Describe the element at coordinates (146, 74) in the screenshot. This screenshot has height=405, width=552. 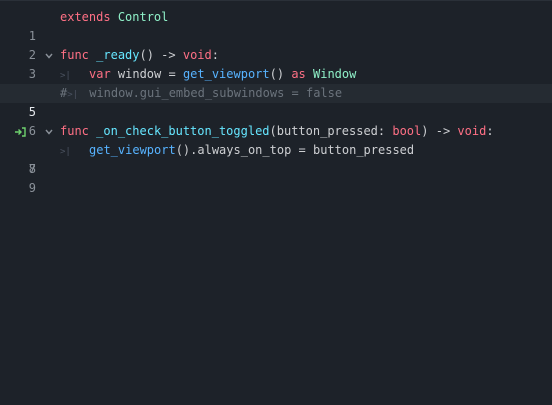
I see `identifier-token: window =` at that location.